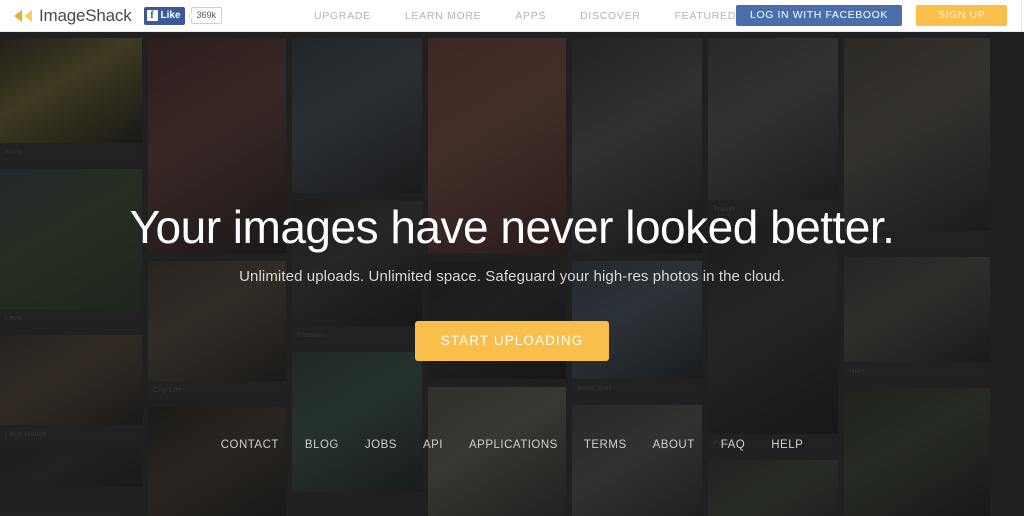 This screenshot has height=516, width=1024. What do you see at coordinates (530, 16) in the screenshot?
I see `nav-link-apps: APPS` at bounding box center [530, 16].